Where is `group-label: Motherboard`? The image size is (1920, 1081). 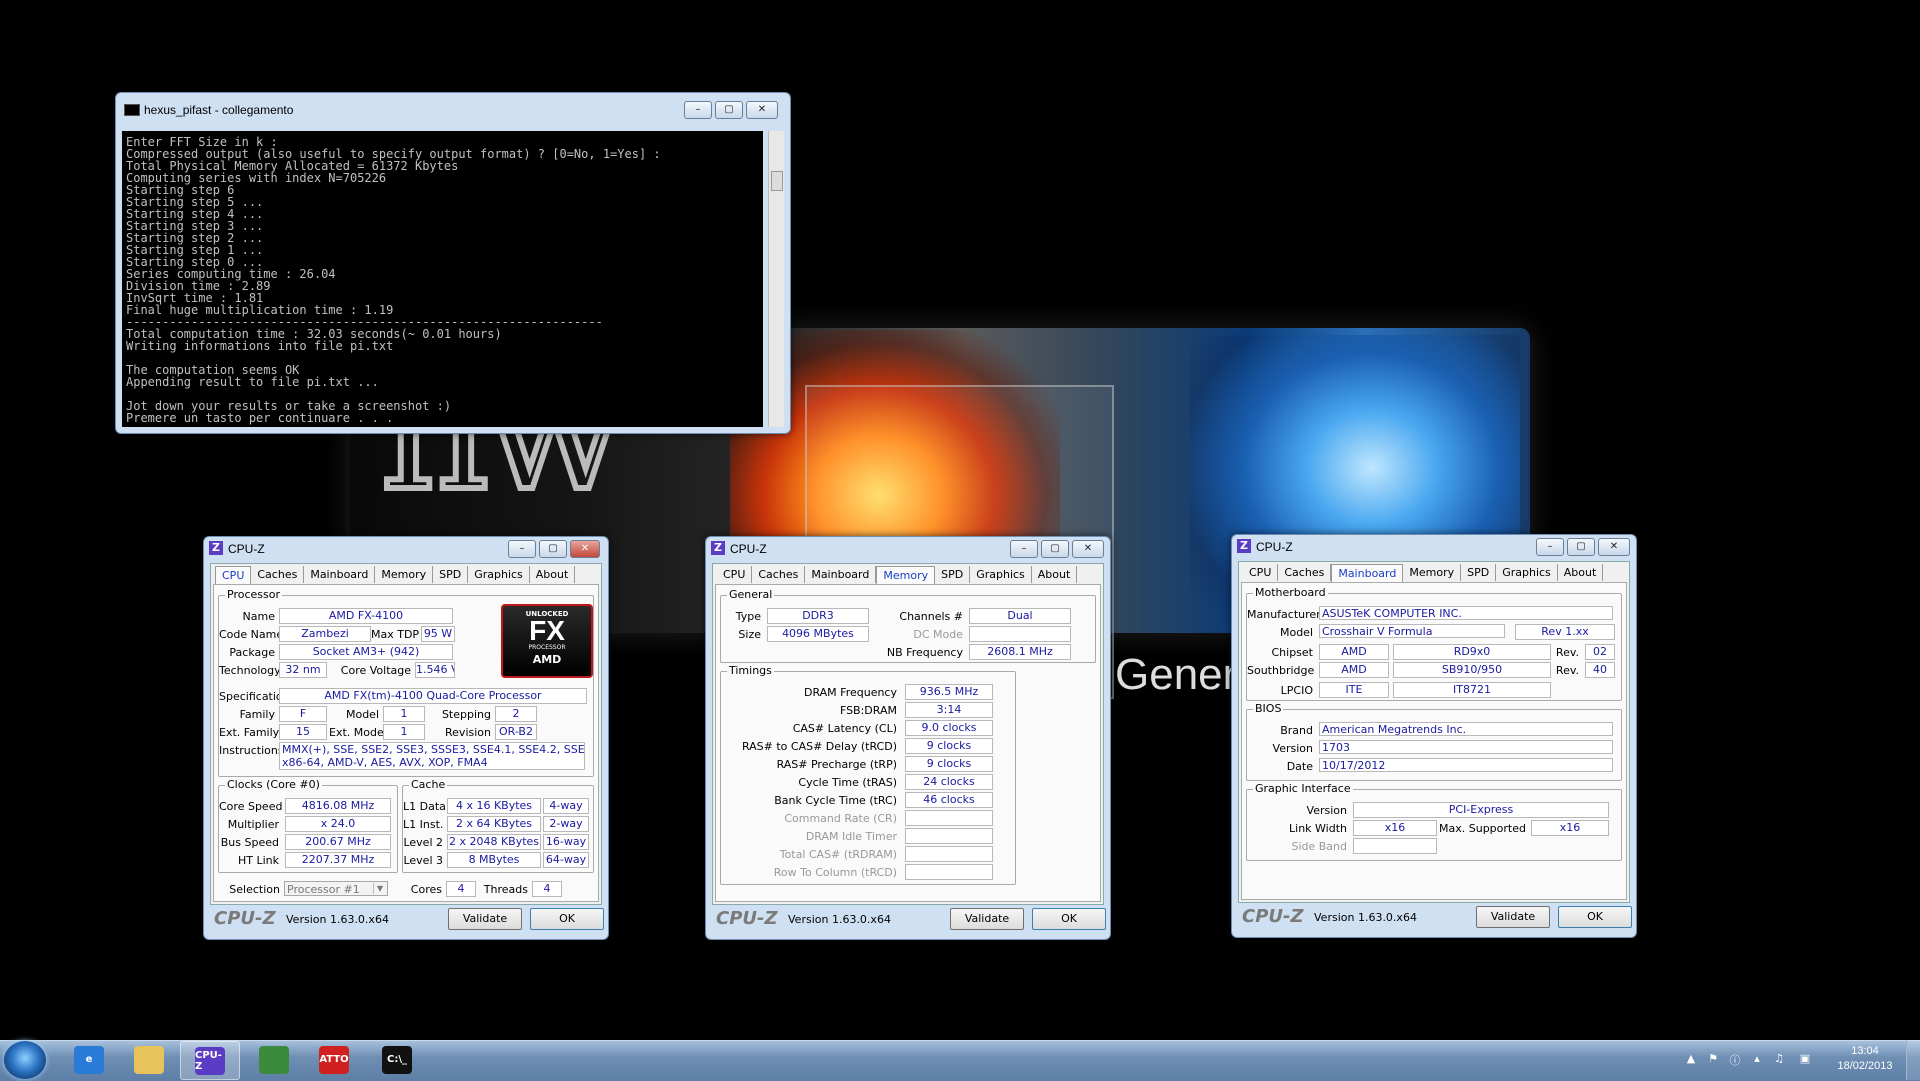
group-label: Motherboard is located at coordinates (1290, 592).